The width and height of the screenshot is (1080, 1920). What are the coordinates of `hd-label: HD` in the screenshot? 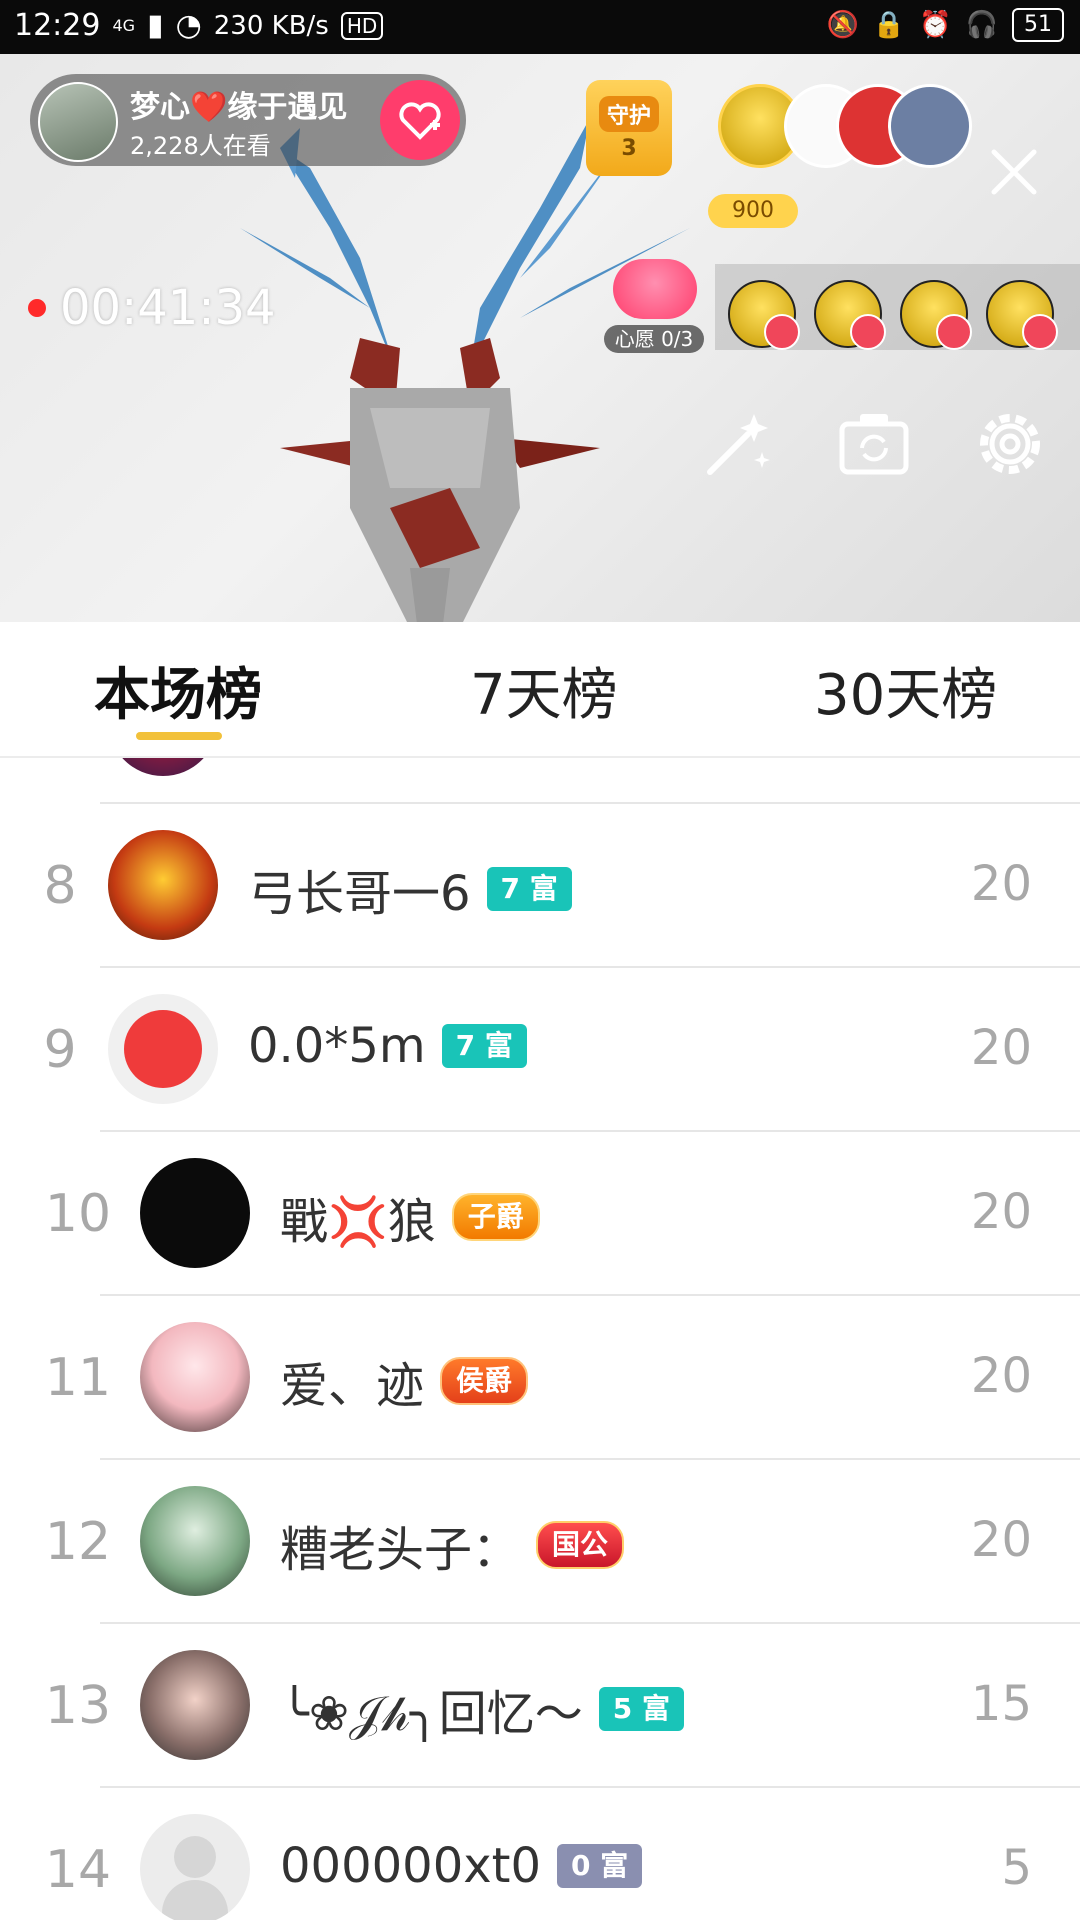 It's located at (362, 25).